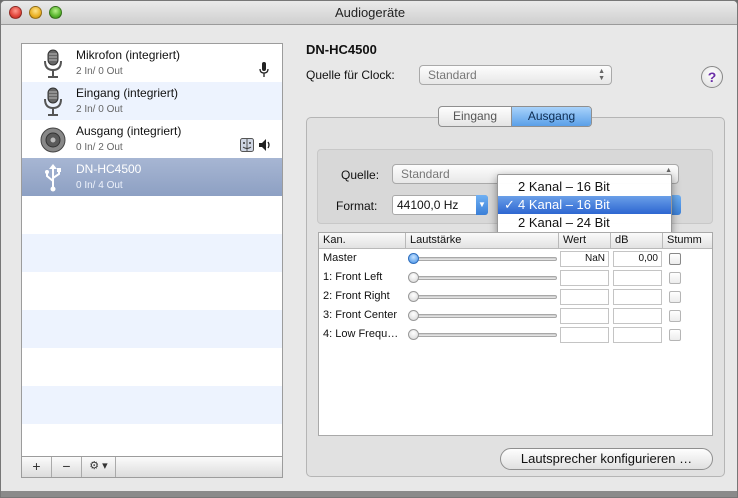 This screenshot has width=738, height=498. Describe the element at coordinates (127, 93) in the screenshot. I see `device-name: Eingang (integriert)` at that location.